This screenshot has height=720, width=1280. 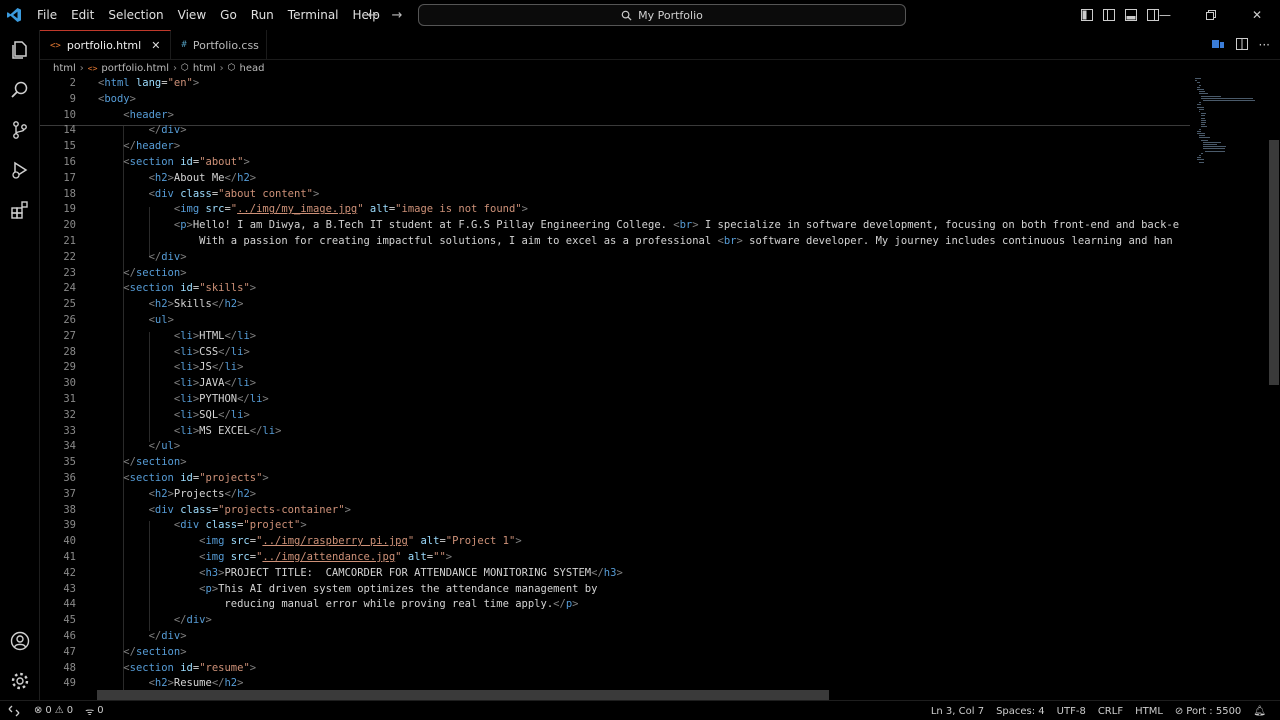 I want to click on menu-go: Go, so click(x=228, y=15).